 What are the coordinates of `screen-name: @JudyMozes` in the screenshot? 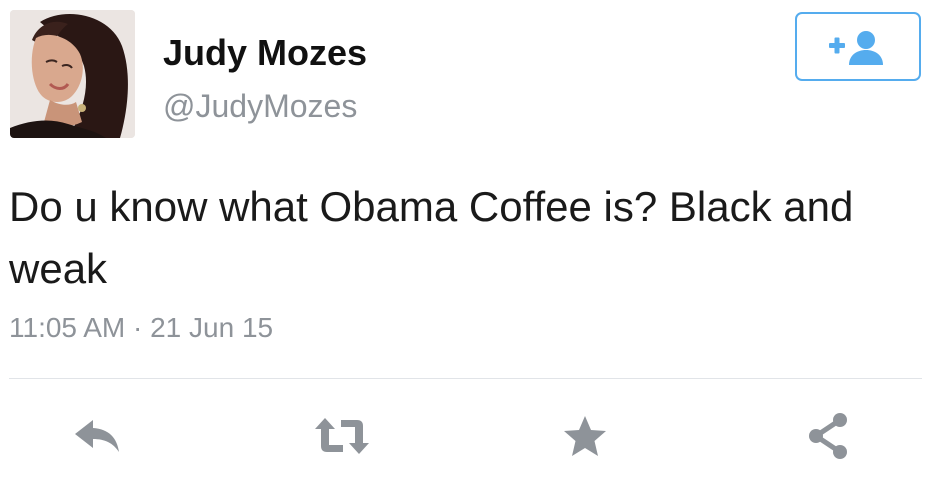 It's located at (260, 106).